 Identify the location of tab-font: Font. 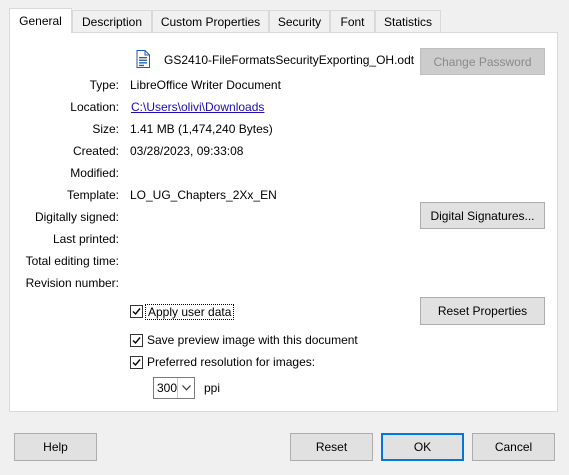
(352, 21).